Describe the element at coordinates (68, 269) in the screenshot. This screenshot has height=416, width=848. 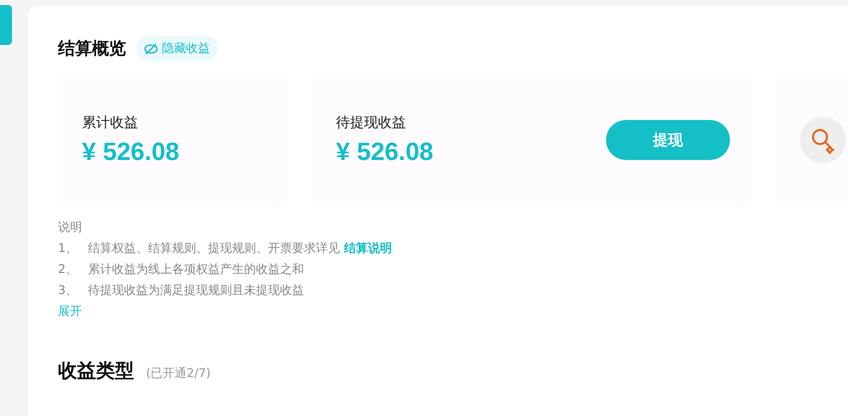
I see `note-index: 2、` at that location.